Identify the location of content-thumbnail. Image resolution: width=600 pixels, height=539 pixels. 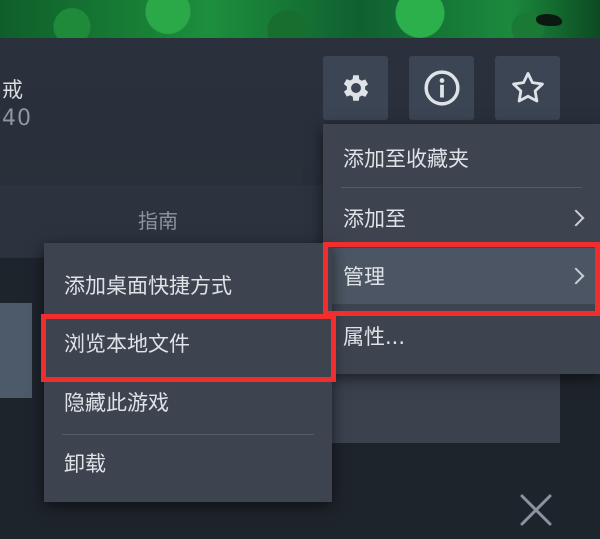
(16, 350).